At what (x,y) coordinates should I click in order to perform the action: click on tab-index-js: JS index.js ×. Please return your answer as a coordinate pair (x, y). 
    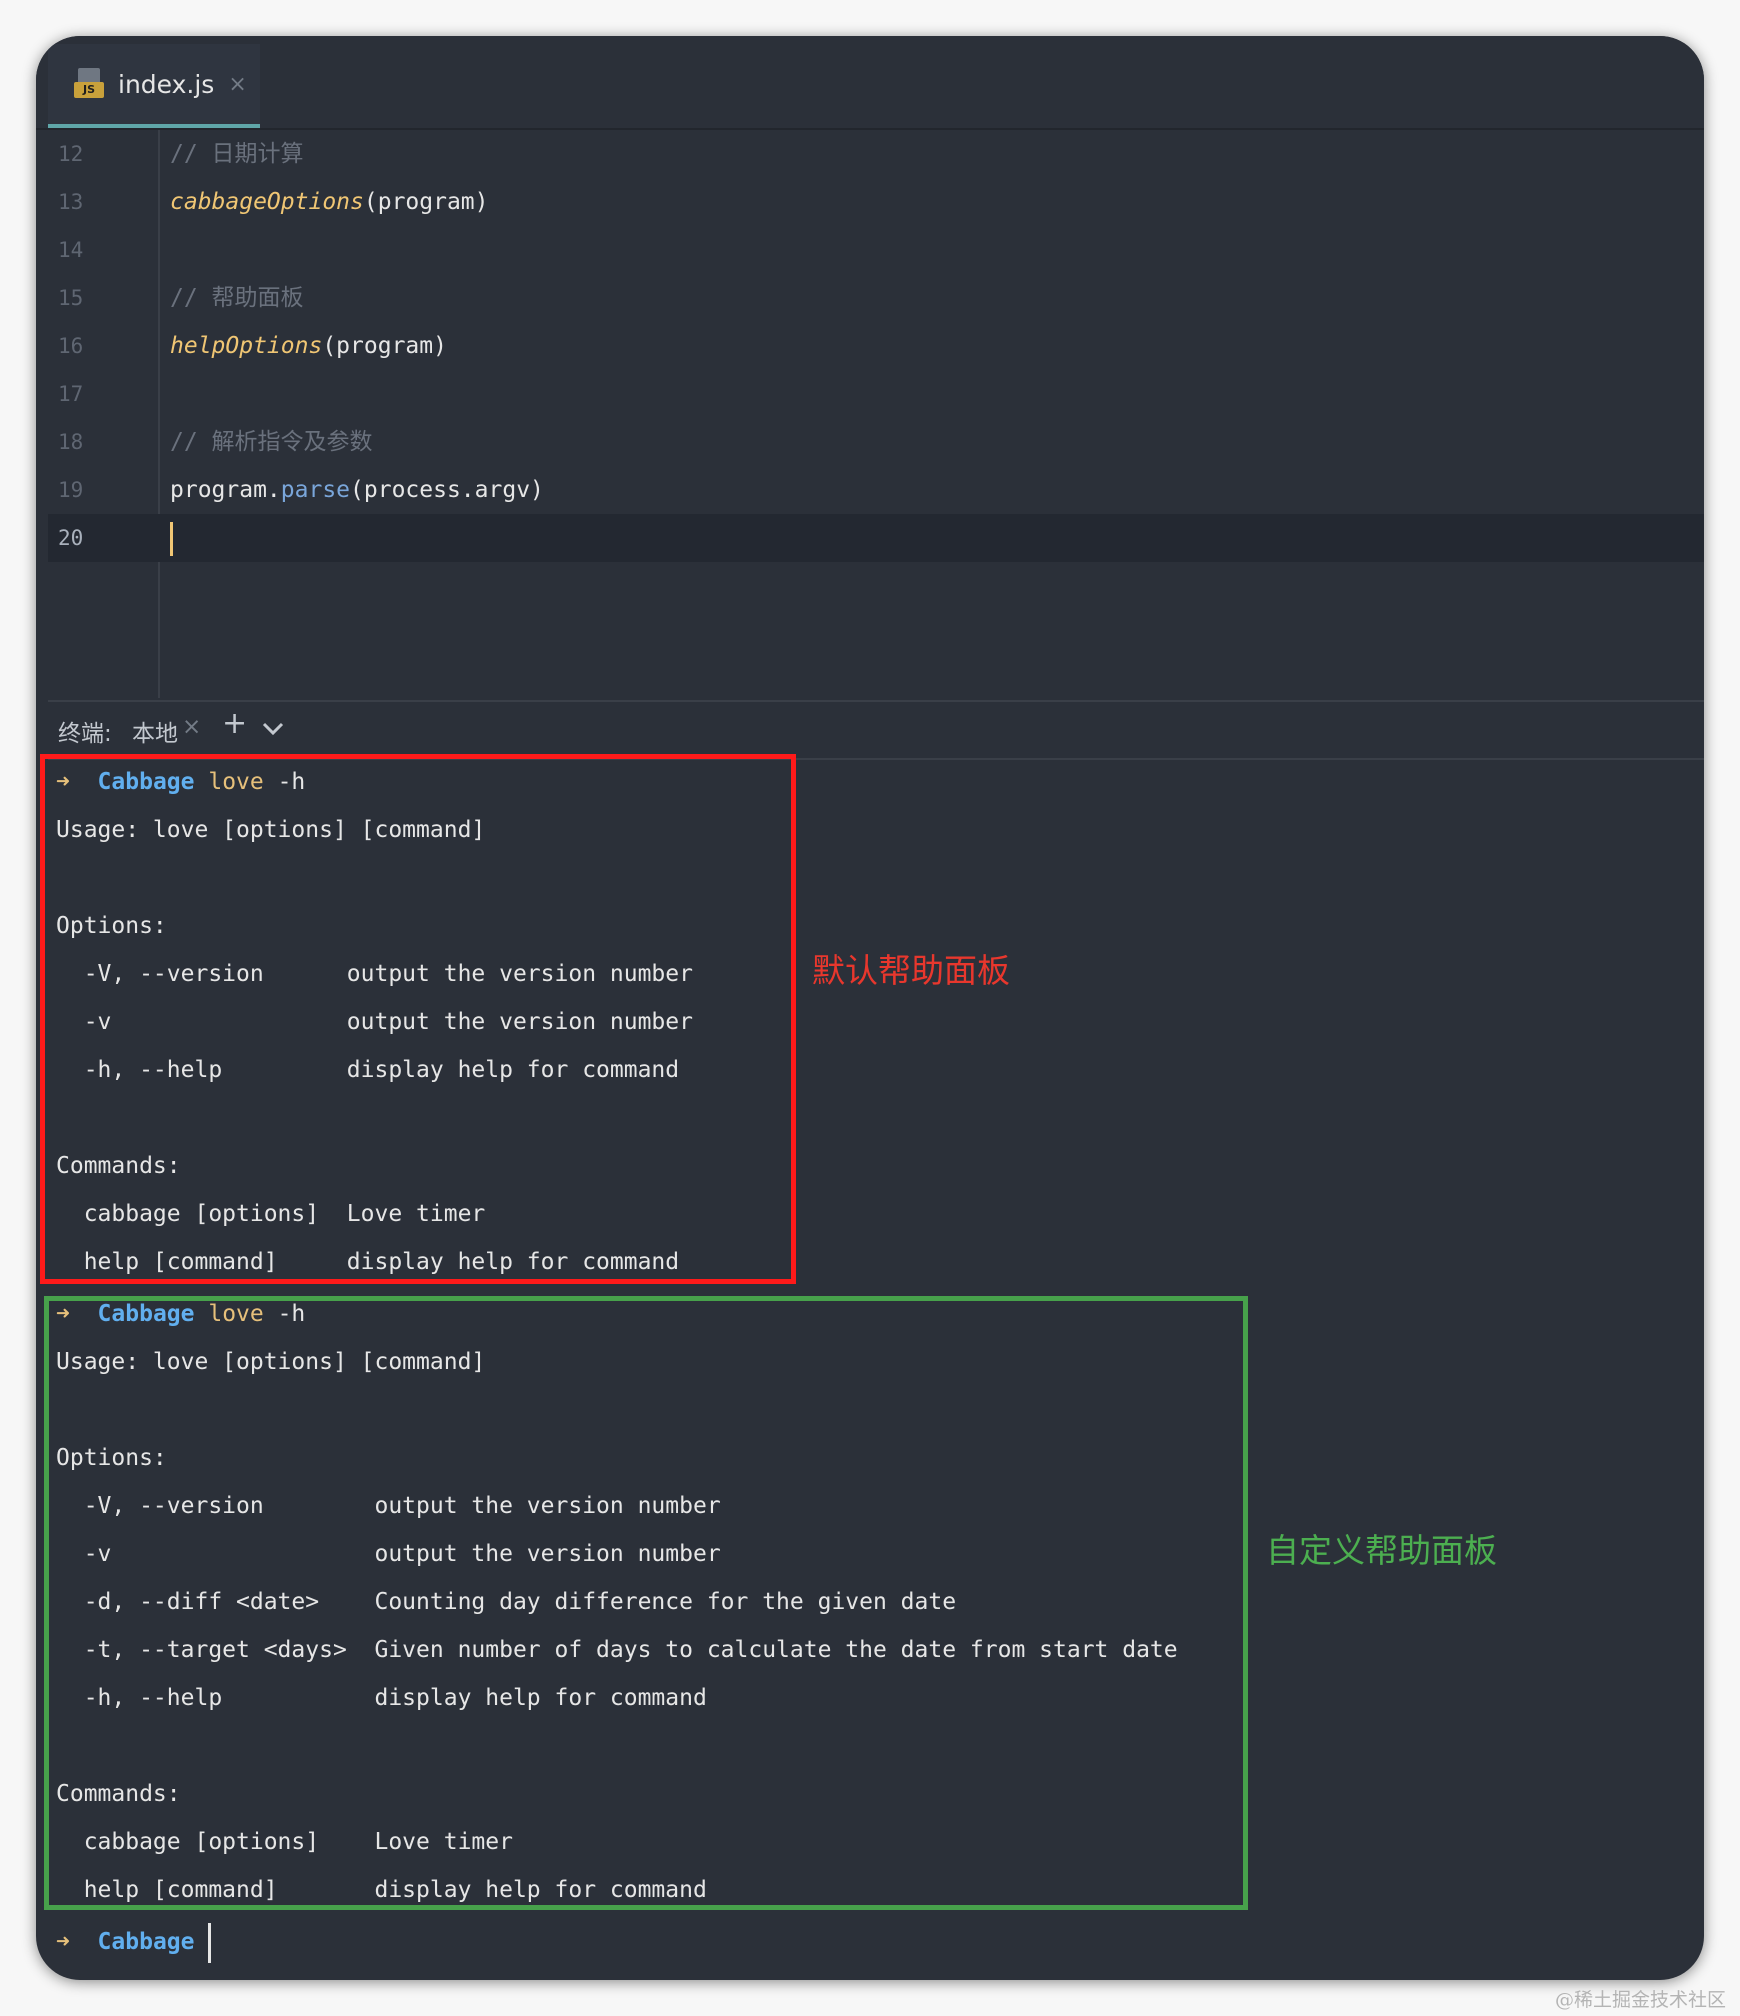
    Looking at the image, I should click on (154, 86).